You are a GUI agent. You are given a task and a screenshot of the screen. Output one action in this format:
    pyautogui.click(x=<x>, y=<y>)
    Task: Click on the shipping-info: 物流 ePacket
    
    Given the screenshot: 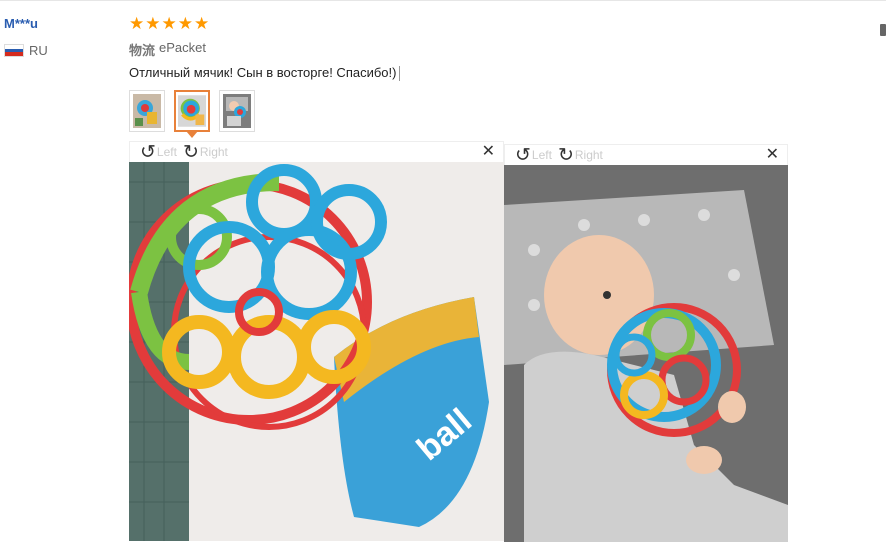 What is the action you would take?
    pyautogui.click(x=167, y=49)
    